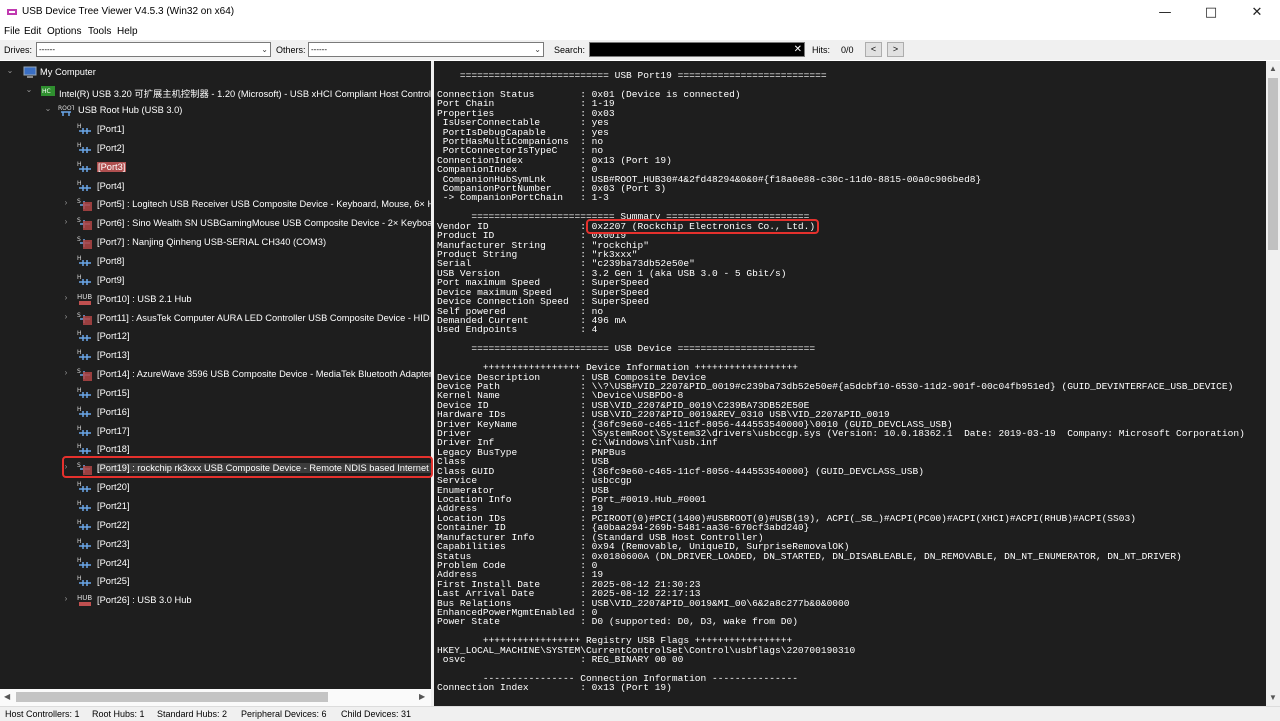 This screenshot has height=721, width=1280. I want to click on hits-label: Hits:, so click(821, 50).